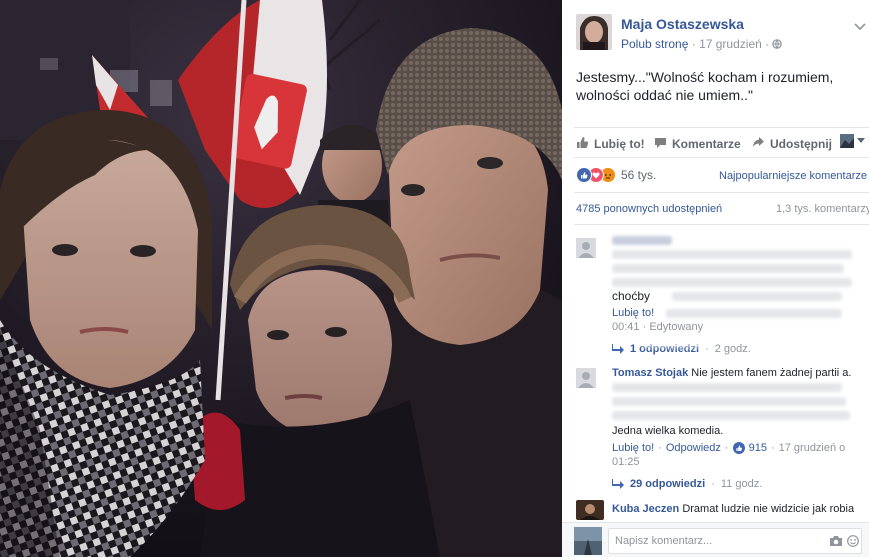 The image size is (869, 557). Describe the element at coordinates (801, 144) in the screenshot. I see `share-button-label: Udostępnij` at that location.